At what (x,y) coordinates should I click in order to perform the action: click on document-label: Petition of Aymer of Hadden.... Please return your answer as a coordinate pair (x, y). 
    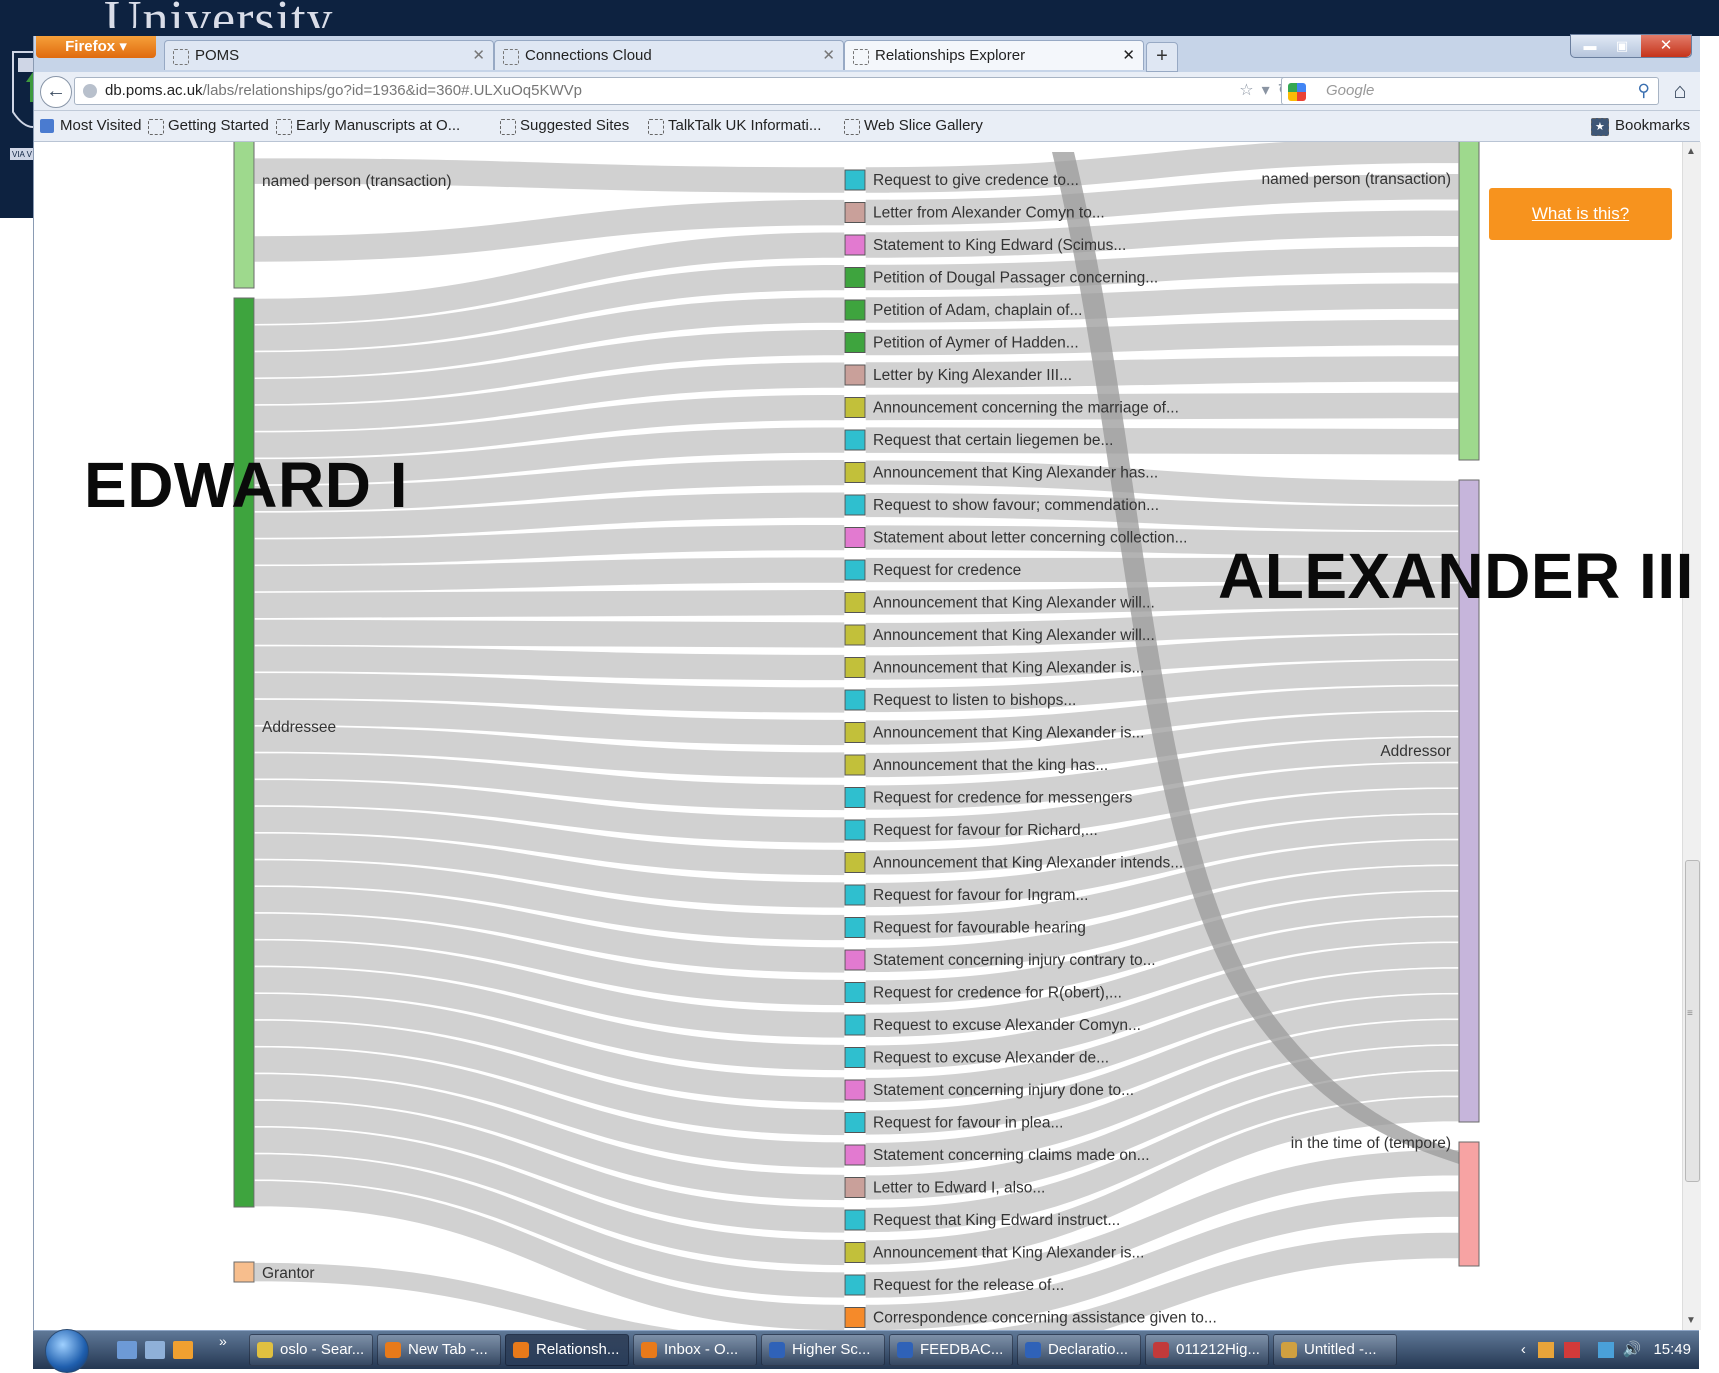
    Looking at the image, I should click on (976, 343).